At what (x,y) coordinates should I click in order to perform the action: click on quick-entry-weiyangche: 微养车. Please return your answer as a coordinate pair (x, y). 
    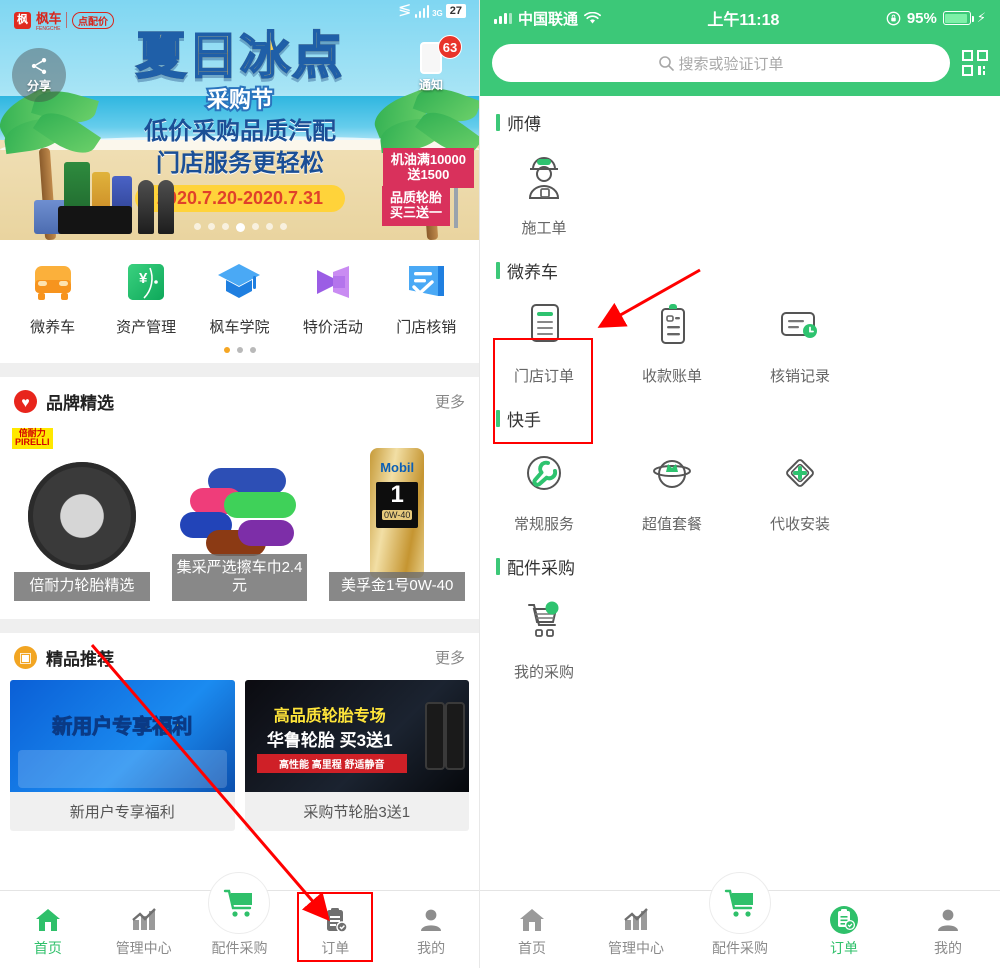
    Looking at the image, I should click on (53, 296).